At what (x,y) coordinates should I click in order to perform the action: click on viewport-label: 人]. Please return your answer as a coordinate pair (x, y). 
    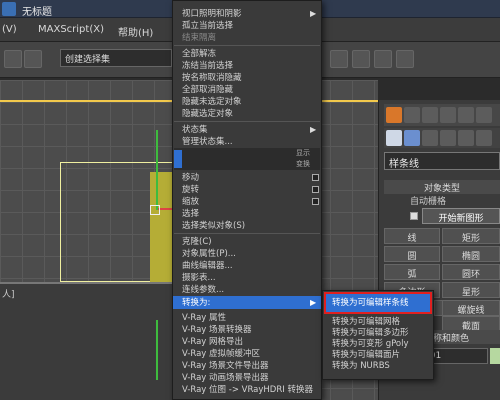
    Looking at the image, I should click on (8, 293).